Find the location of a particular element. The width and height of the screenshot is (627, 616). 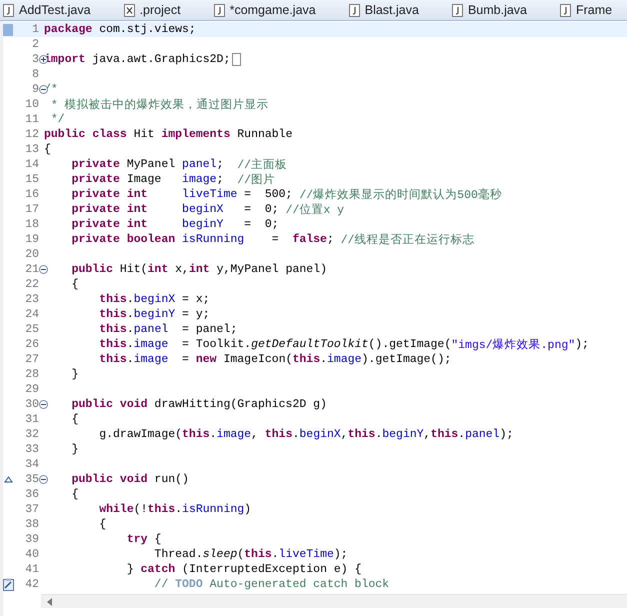

line-number: 10 is located at coordinates (32, 104).